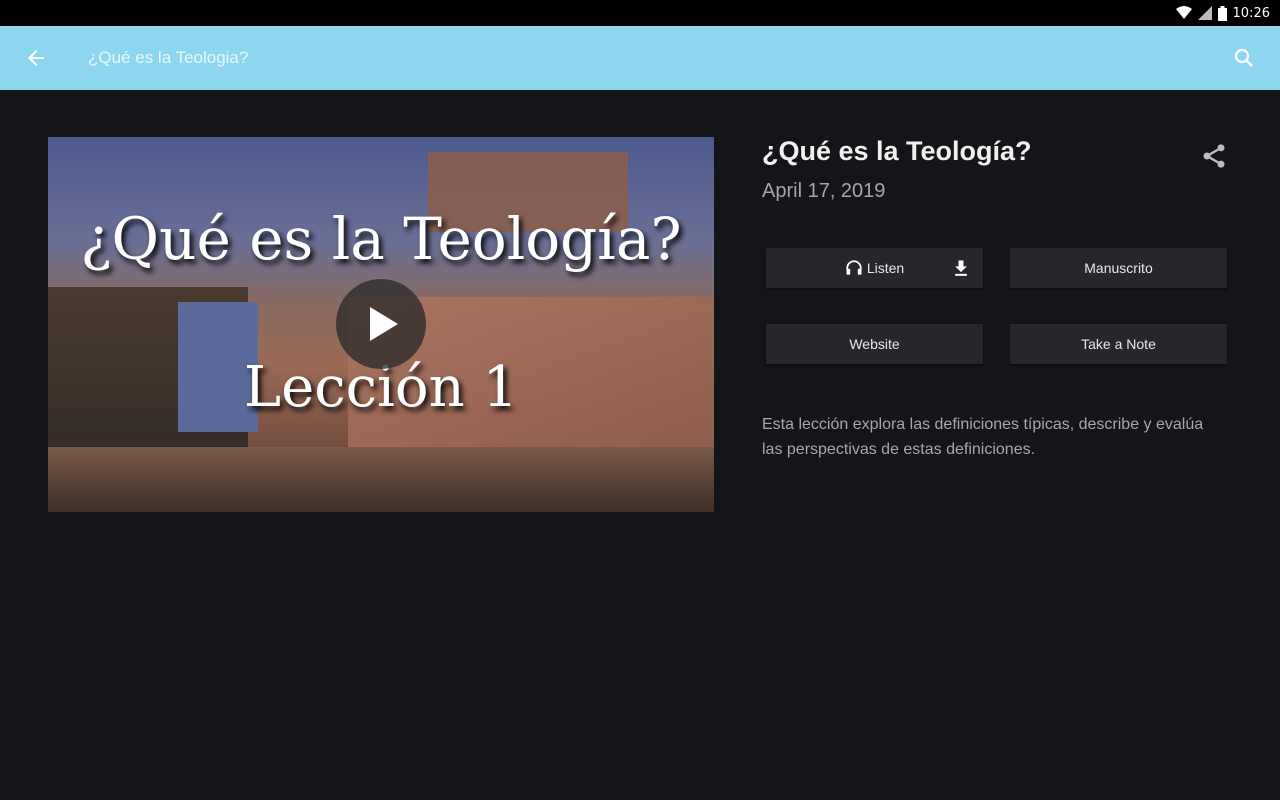 This screenshot has width=1280, height=800. I want to click on website-button: Website, so click(874, 344).